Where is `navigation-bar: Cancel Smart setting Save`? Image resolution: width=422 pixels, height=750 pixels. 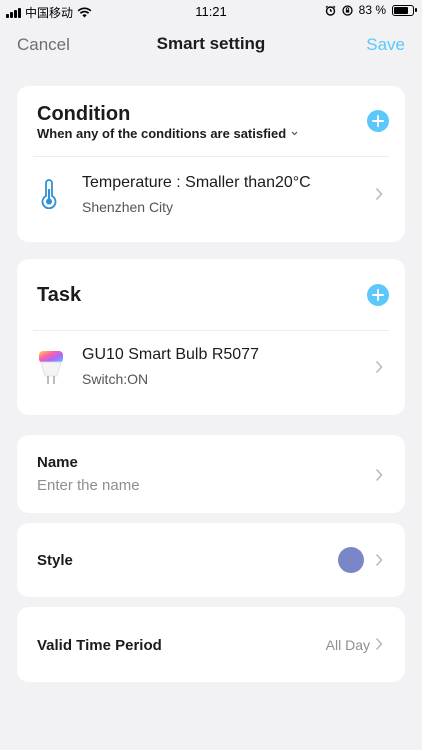 navigation-bar: Cancel Smart setting Save is located at coordinates (211, 44).